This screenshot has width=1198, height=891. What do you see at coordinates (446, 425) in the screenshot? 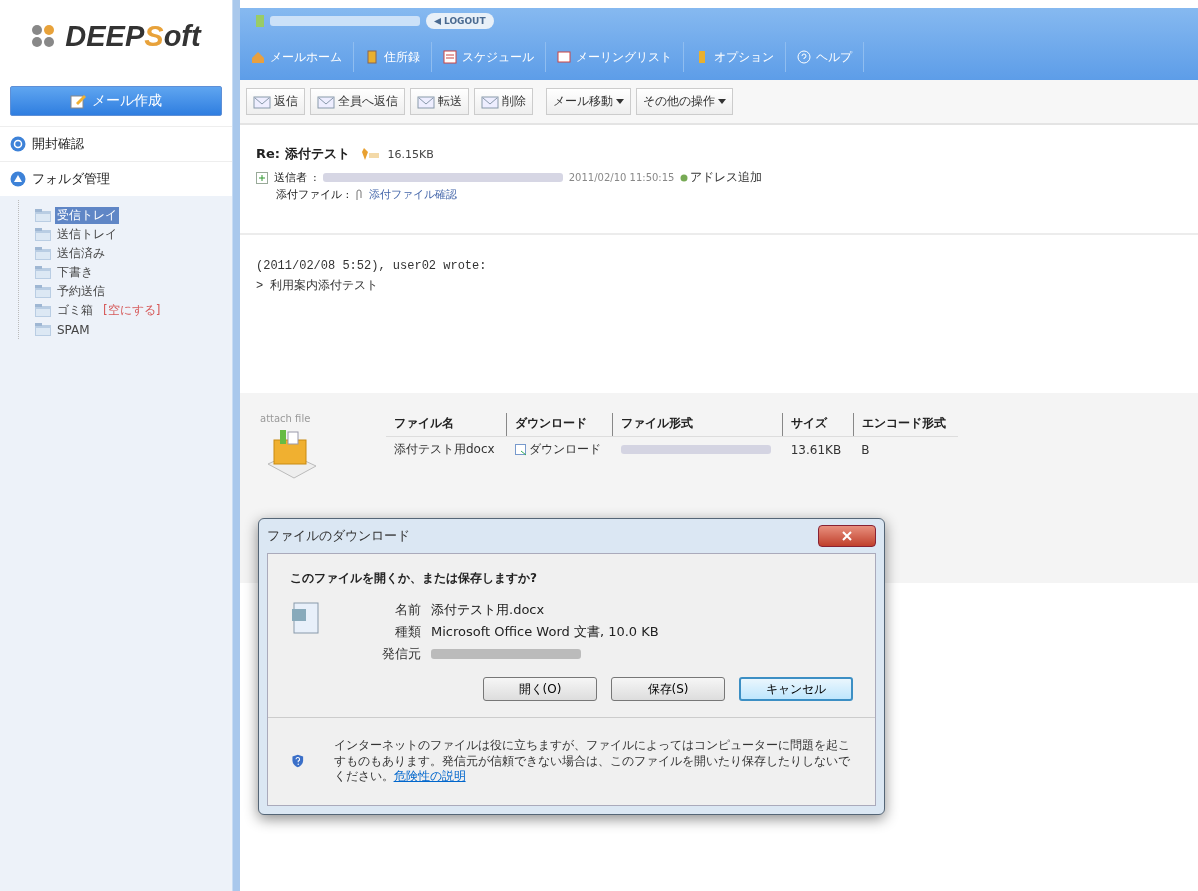
I see `column-header: ファイル名` at bounding box center [446, 425].